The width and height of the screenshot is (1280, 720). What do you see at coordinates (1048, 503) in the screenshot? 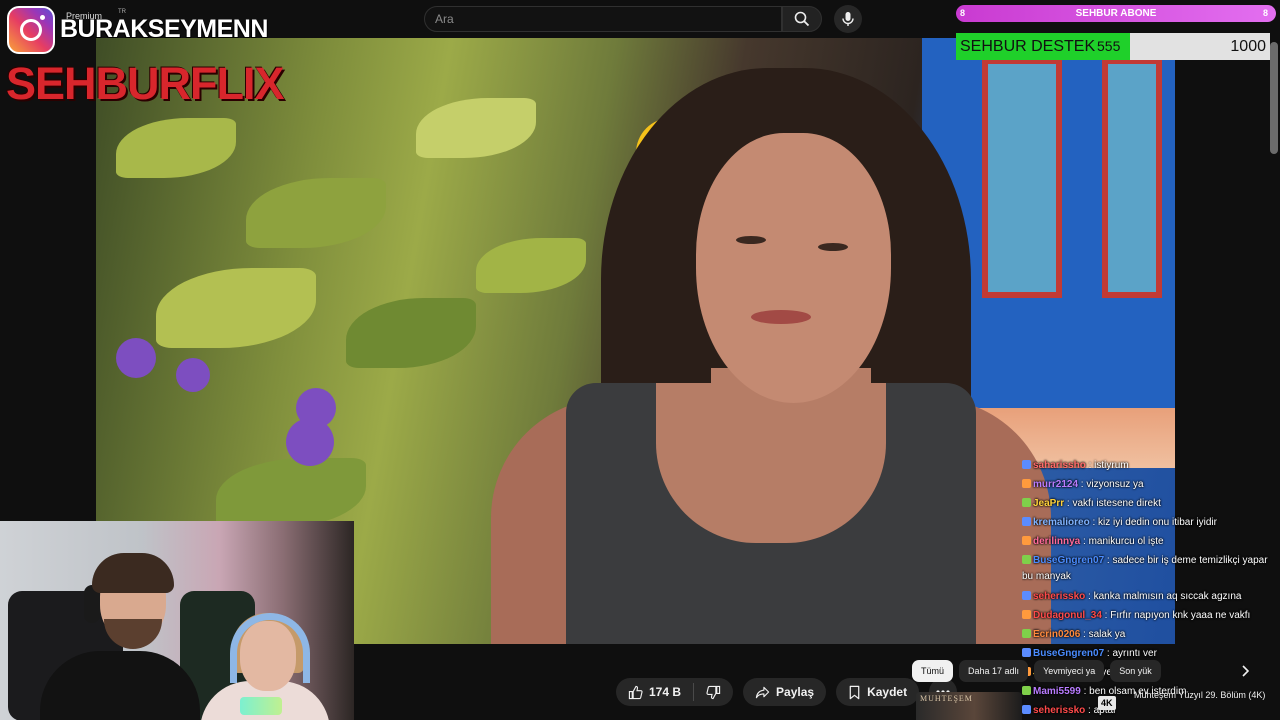
I see `chat-username: JeaPrr` at bounding box center [1048, 503].